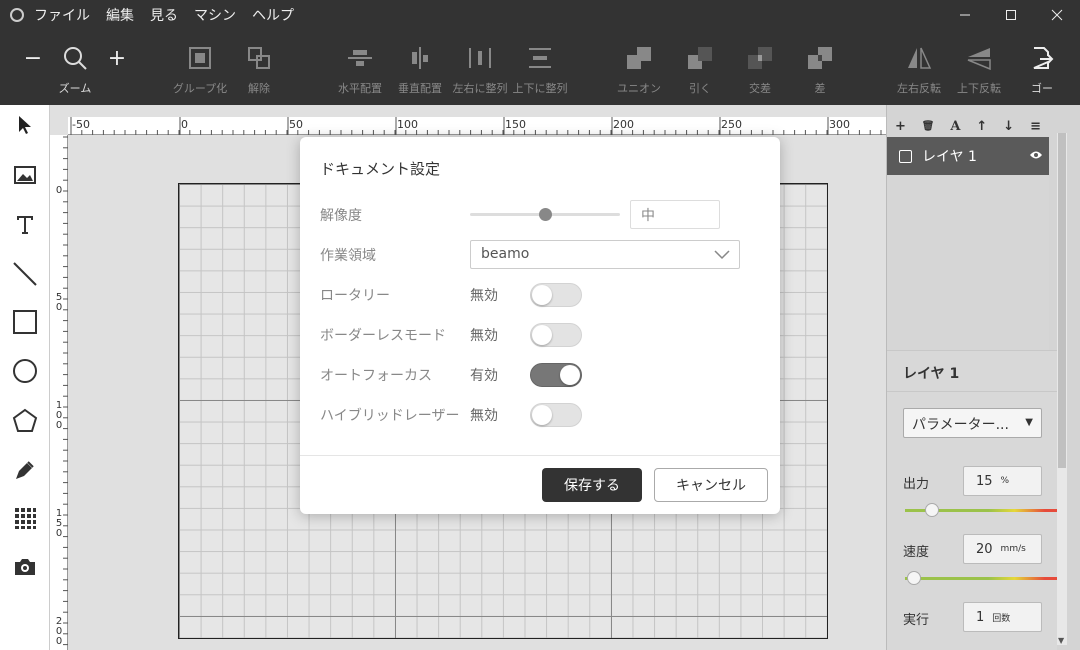 This screenshot has height=650, width=1080. What do you see at coordinates (900, 126) in the screenshot?
I see `add-layer-icon: +` at bounding box center [900, 126].